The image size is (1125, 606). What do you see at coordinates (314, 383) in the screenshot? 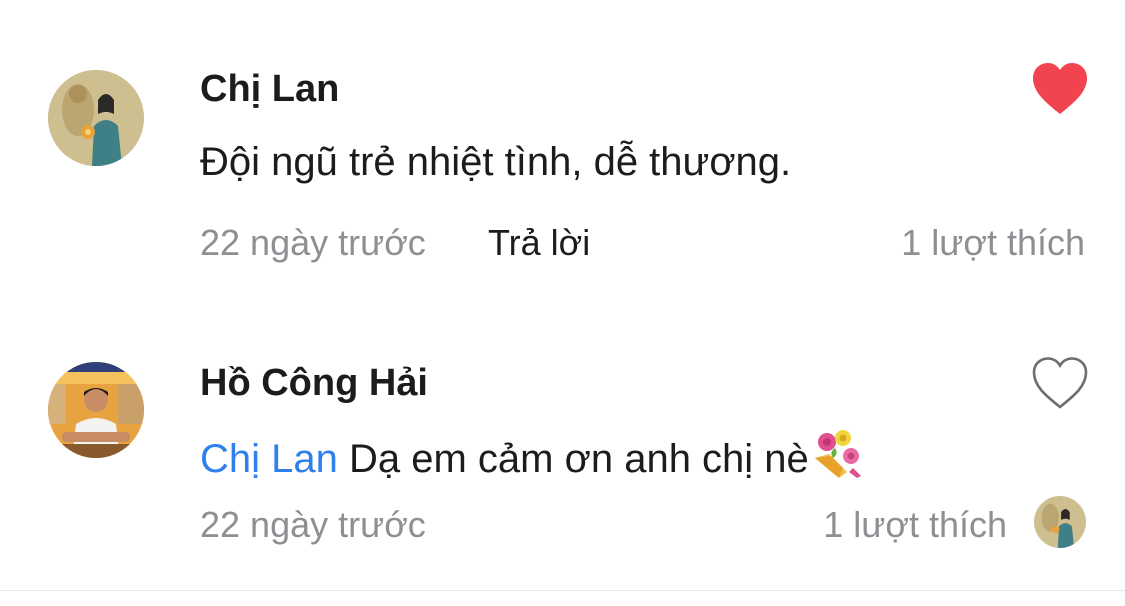
I see `comment-author: Hồ Công Hải` at bounding box center [314, 383].